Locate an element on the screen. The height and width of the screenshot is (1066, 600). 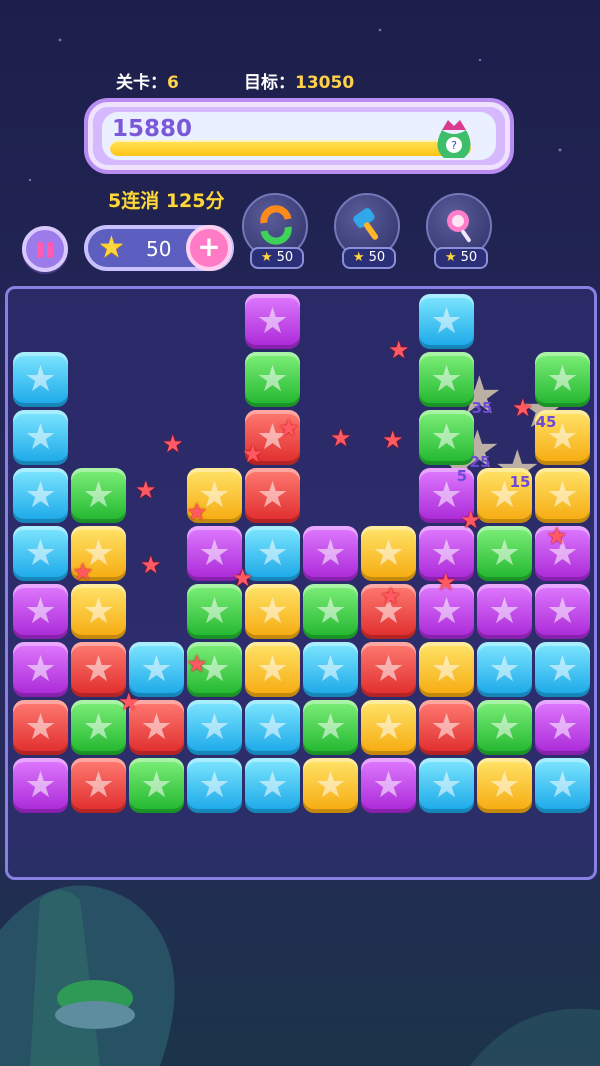
progress-track: 15880 ? is located at coordinates (299, 136).